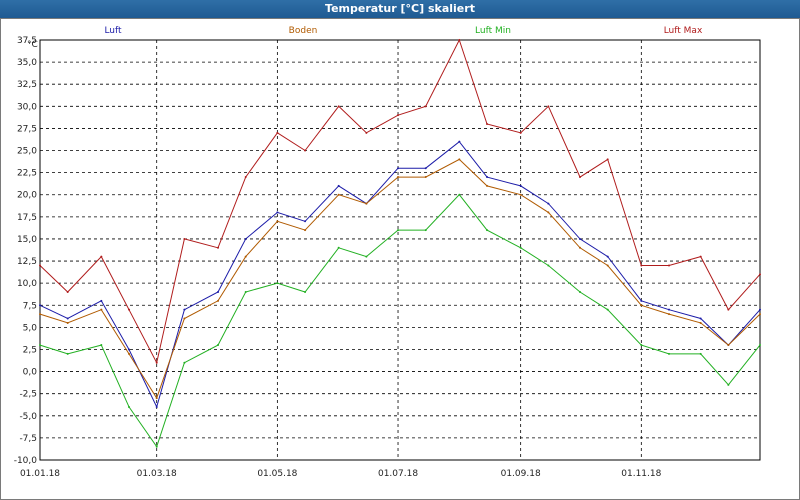 Image resolution: width=800 pixels, height=500 pixels. Describe the element at coordinates (683, 31) in the screenshot. I see `legend-entry: Luft Max` at that location.